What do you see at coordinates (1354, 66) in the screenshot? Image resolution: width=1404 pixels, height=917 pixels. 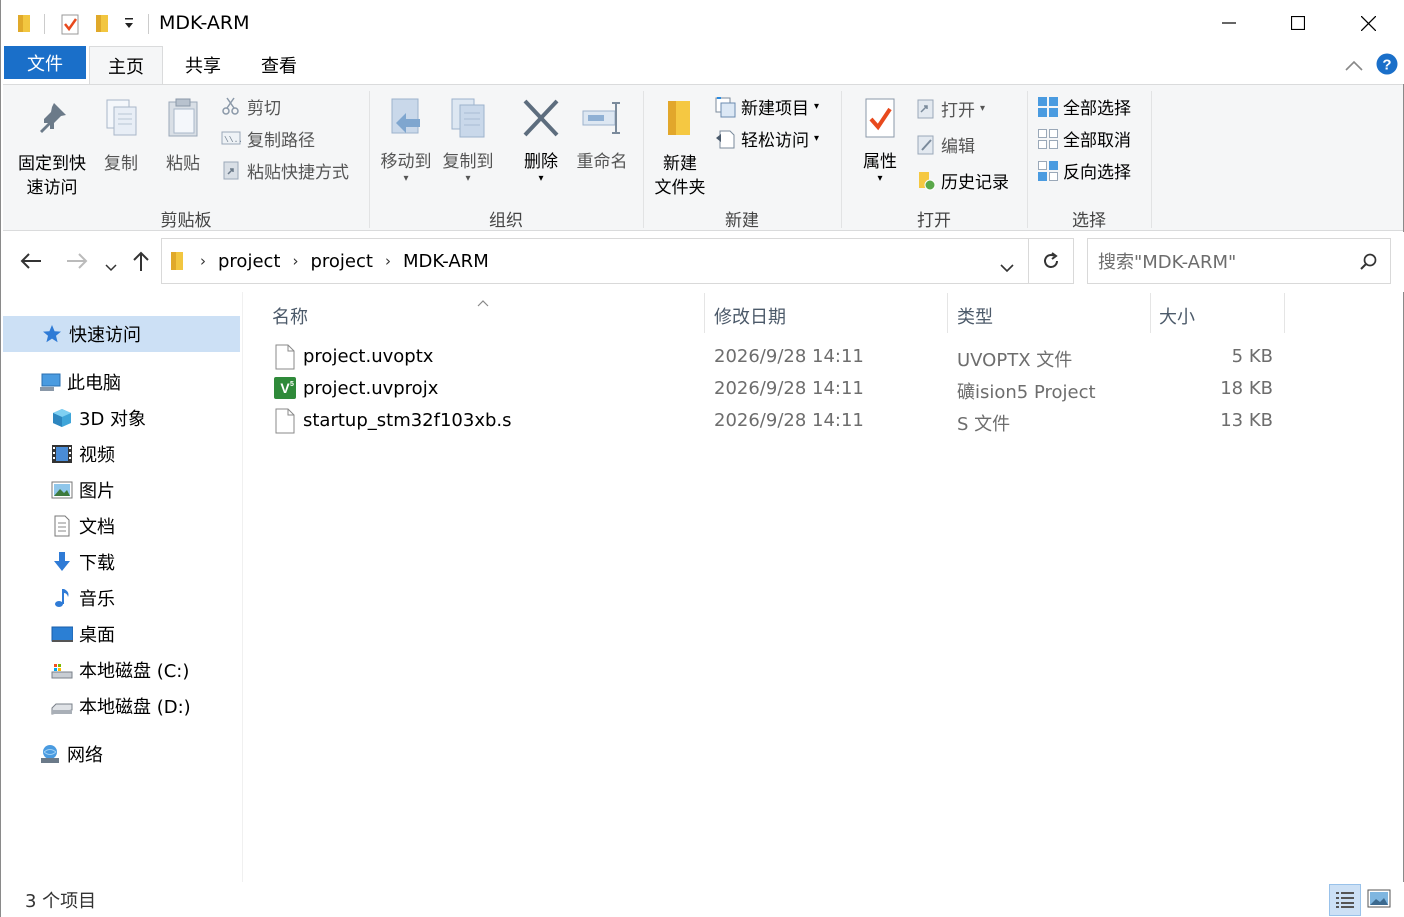 I see `collapse-ribbon-icon` at bounding box center [1354, 66].